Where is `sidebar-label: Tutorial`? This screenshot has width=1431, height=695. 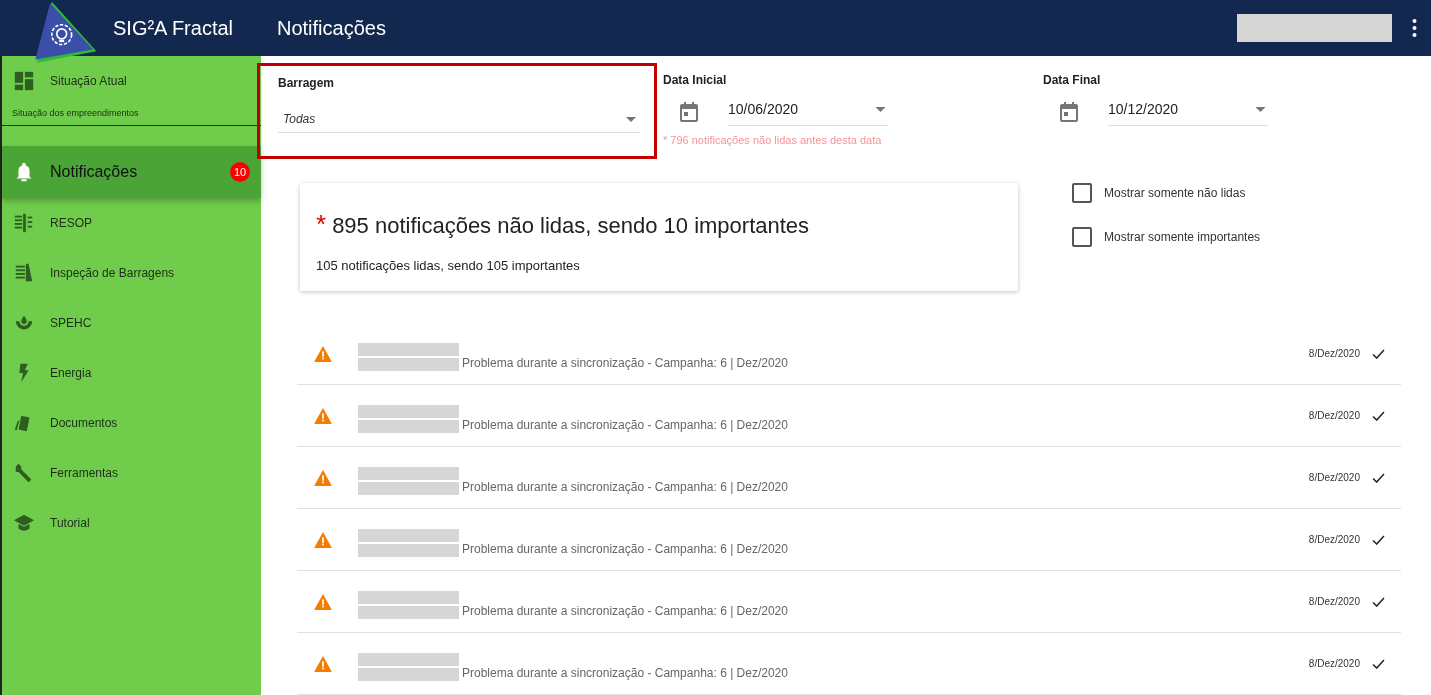 sidebar-label: Tutorial is located at coordinates (70, 523).